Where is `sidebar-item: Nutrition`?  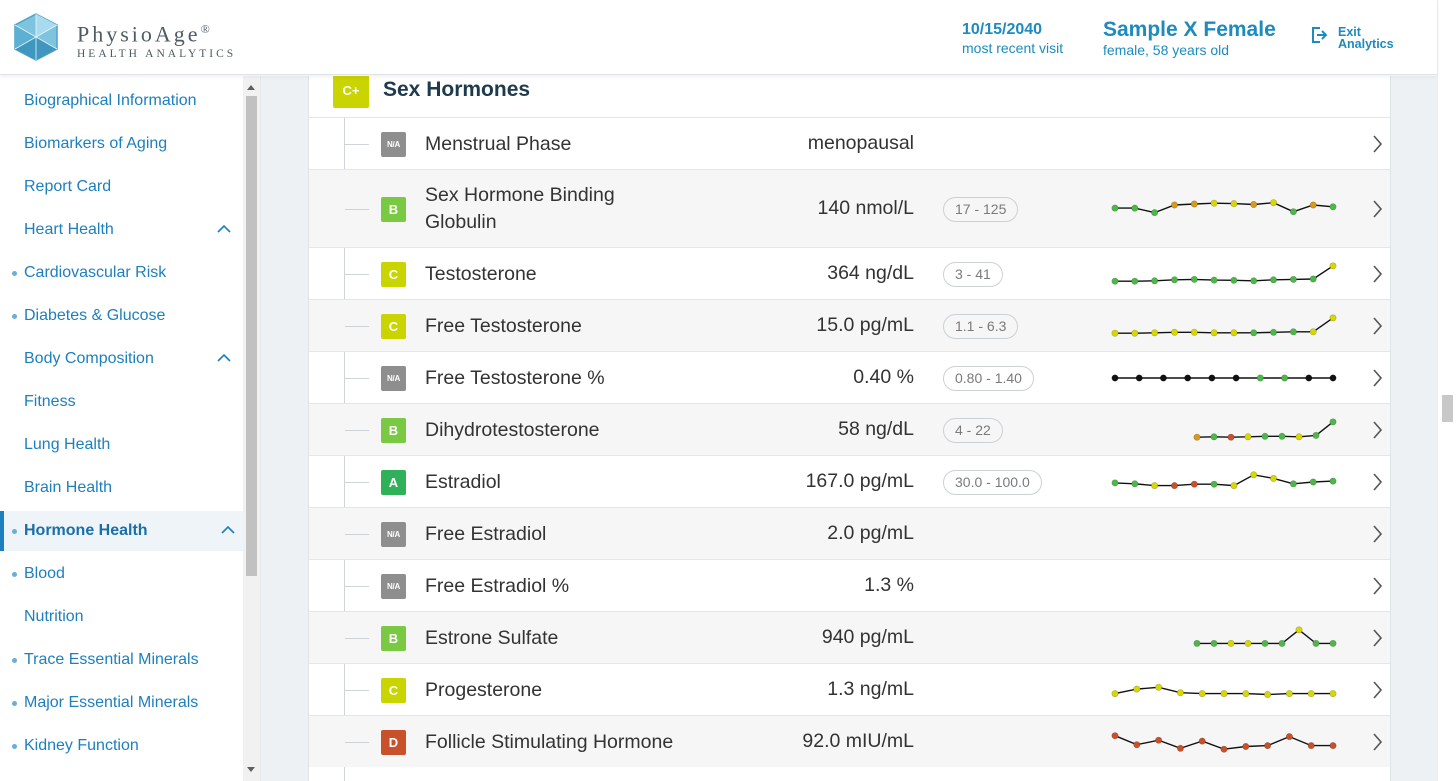 sidebar-item: Nutrition is located at coordinates (121, 617).